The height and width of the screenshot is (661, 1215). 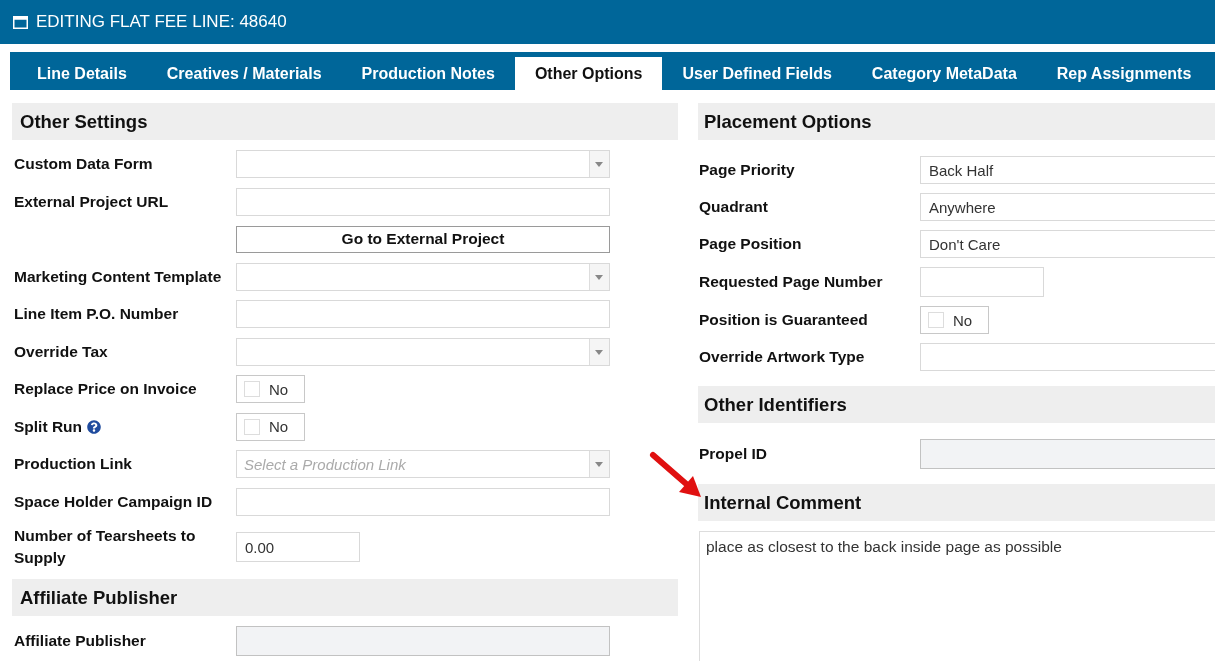 What do you see at coordinates (113, 501) in the screenshot?
I see `field-label: Space Holder Campaign ID` at bounding box center [113, 501].